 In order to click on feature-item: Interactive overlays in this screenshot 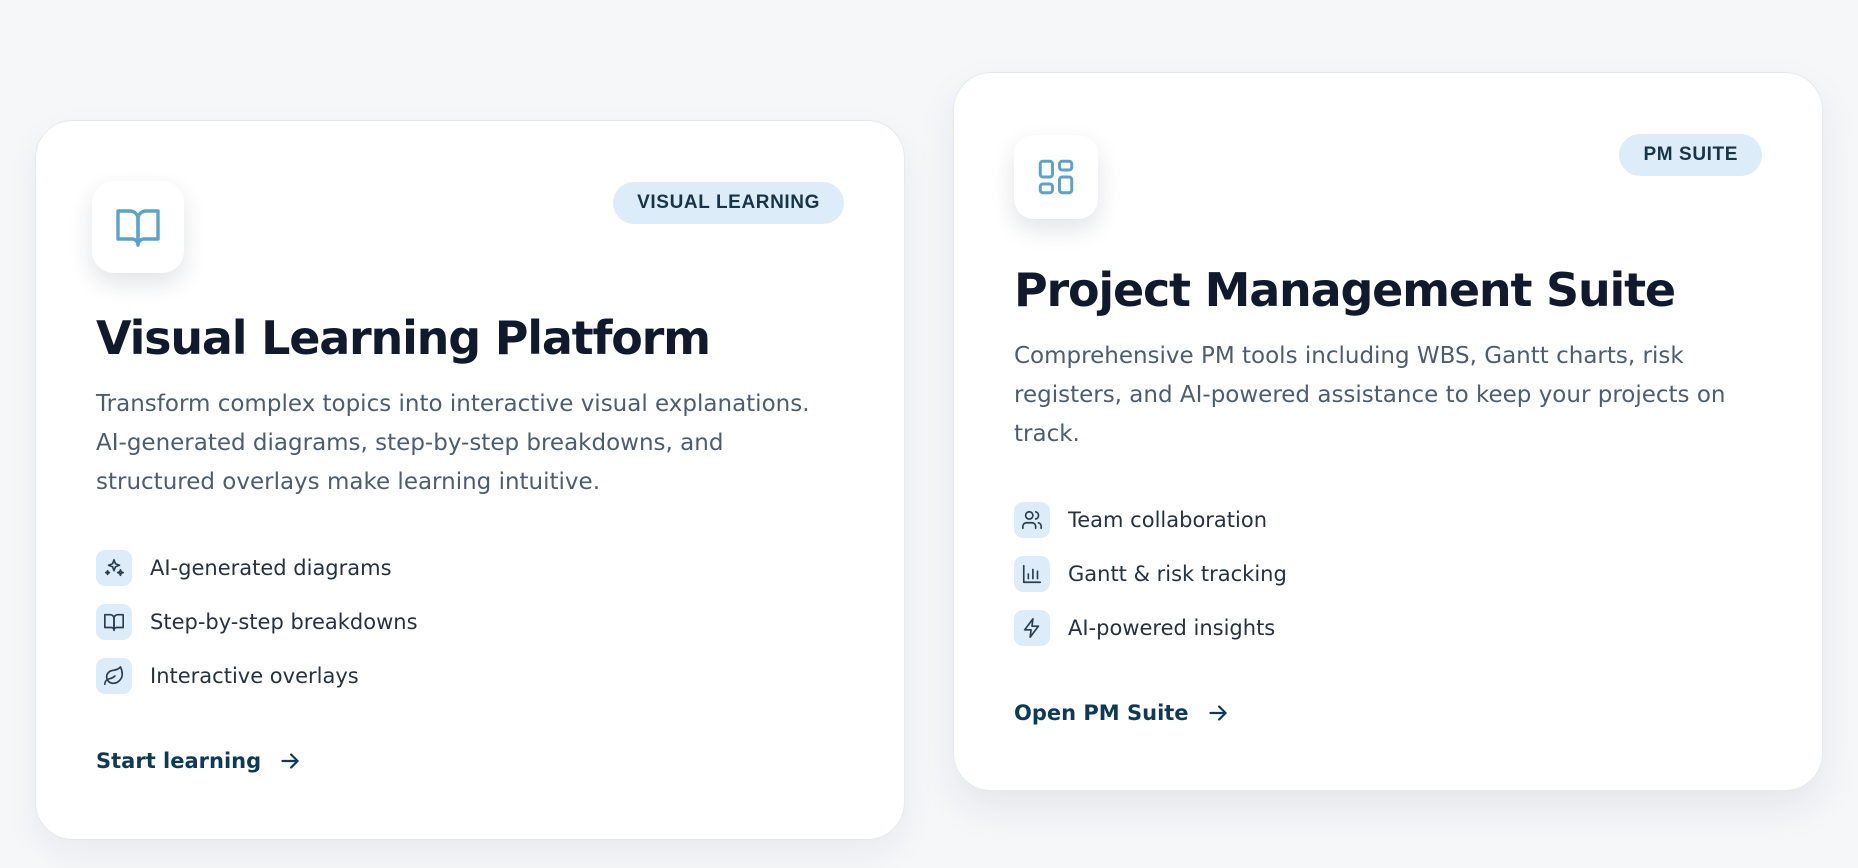, I will do `click(257, 676)`.